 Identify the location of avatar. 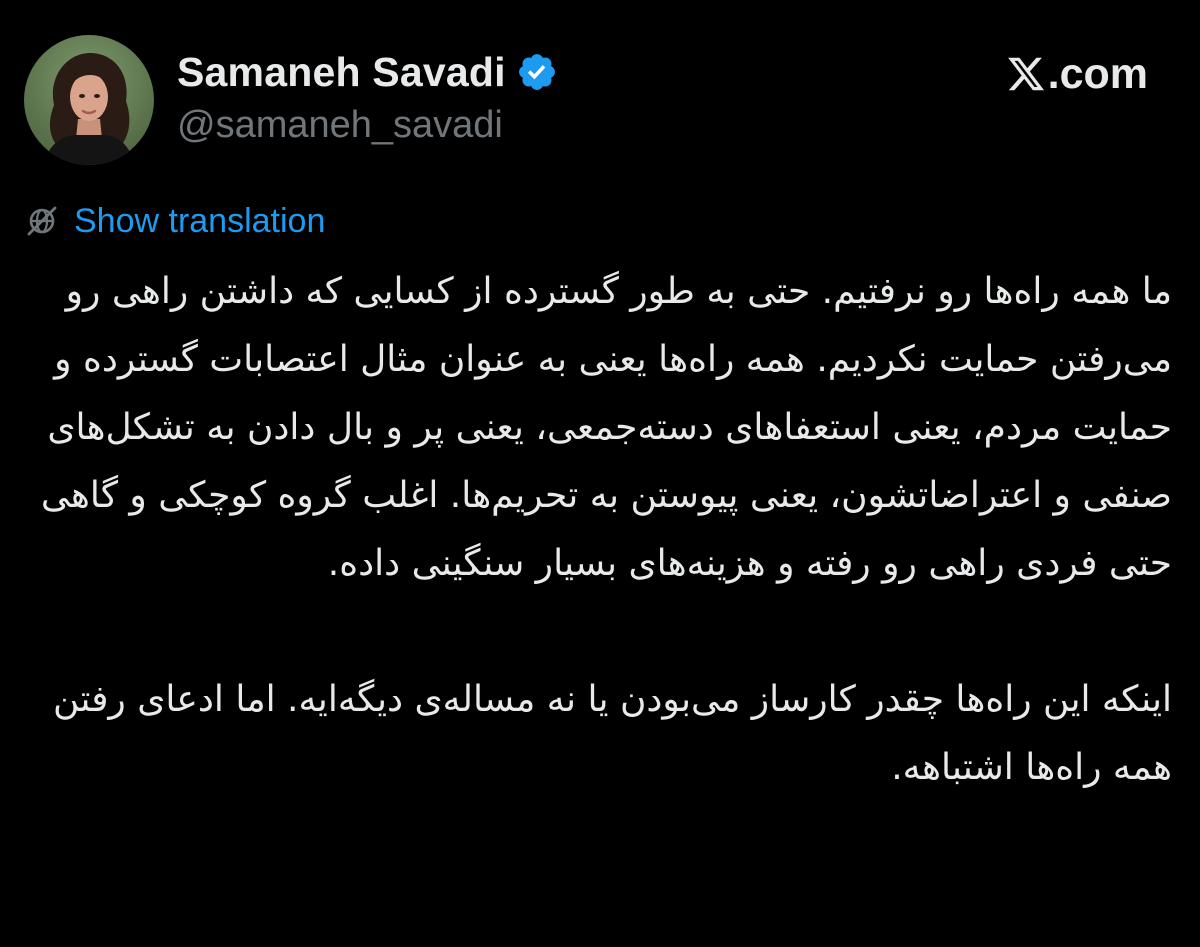
(89, 100).